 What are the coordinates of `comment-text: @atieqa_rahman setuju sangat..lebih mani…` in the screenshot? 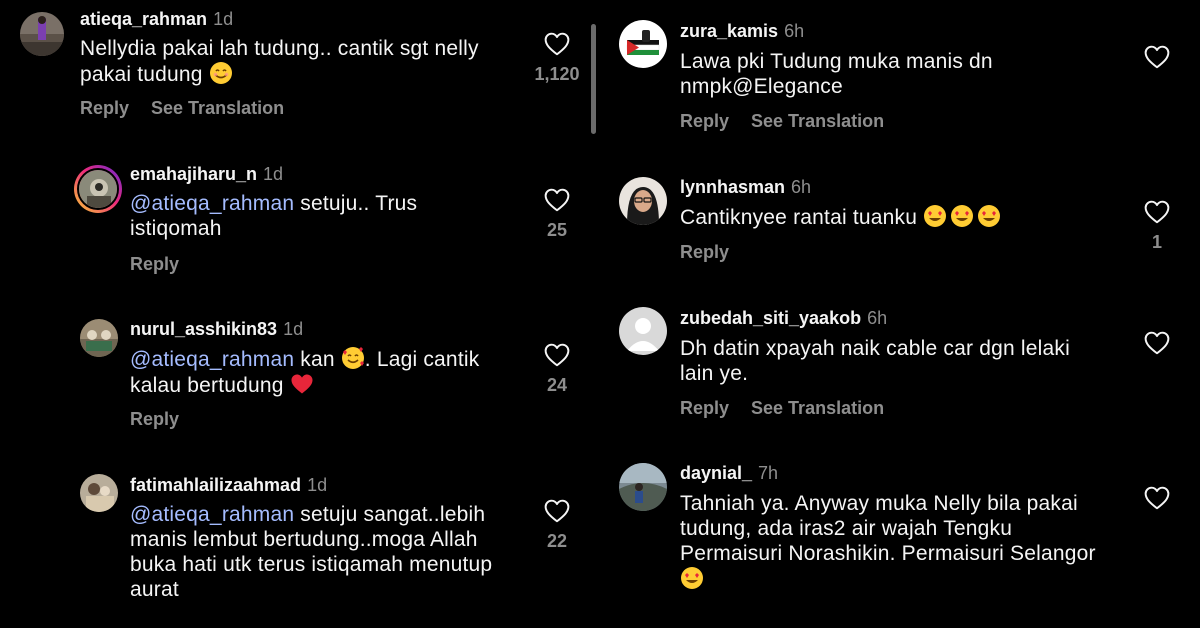 It's located at (311, 552).